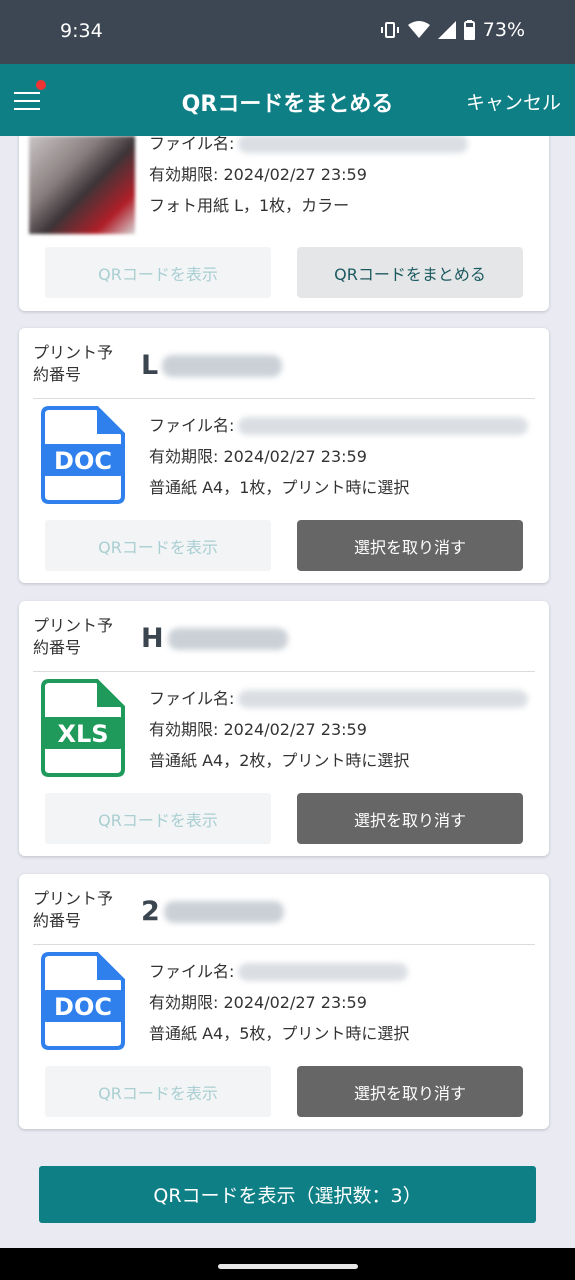 Image resolution: width=575 pixels, height=1280 pixels. What do you see at coordinates (446, 30) in the screenshot?
I see `signal-icon` at bounding box center [446, 30].